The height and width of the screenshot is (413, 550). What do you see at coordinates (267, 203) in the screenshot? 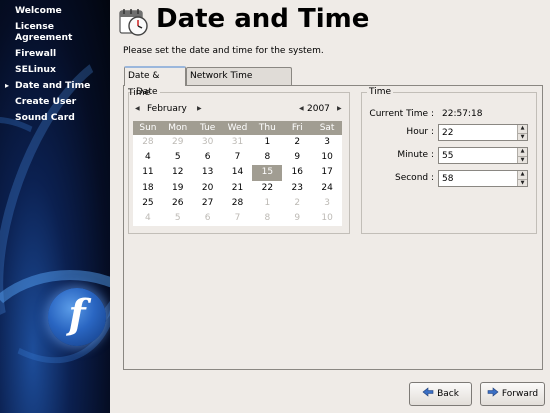
I see `calendar-day-other-month: 1` at bounding box center [267, 203].